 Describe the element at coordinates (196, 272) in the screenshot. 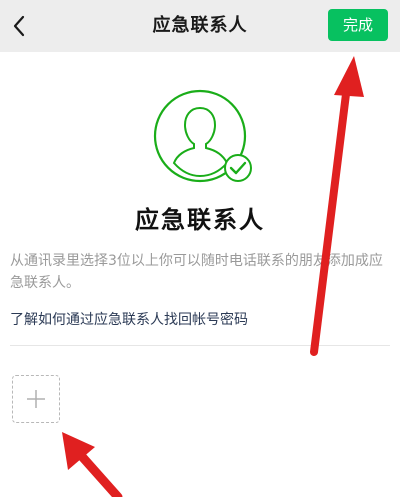

I see `description-text: 从通讯录里选择3位以上你可以随时电话联系的朋友添加成应急联系人。` at that location.